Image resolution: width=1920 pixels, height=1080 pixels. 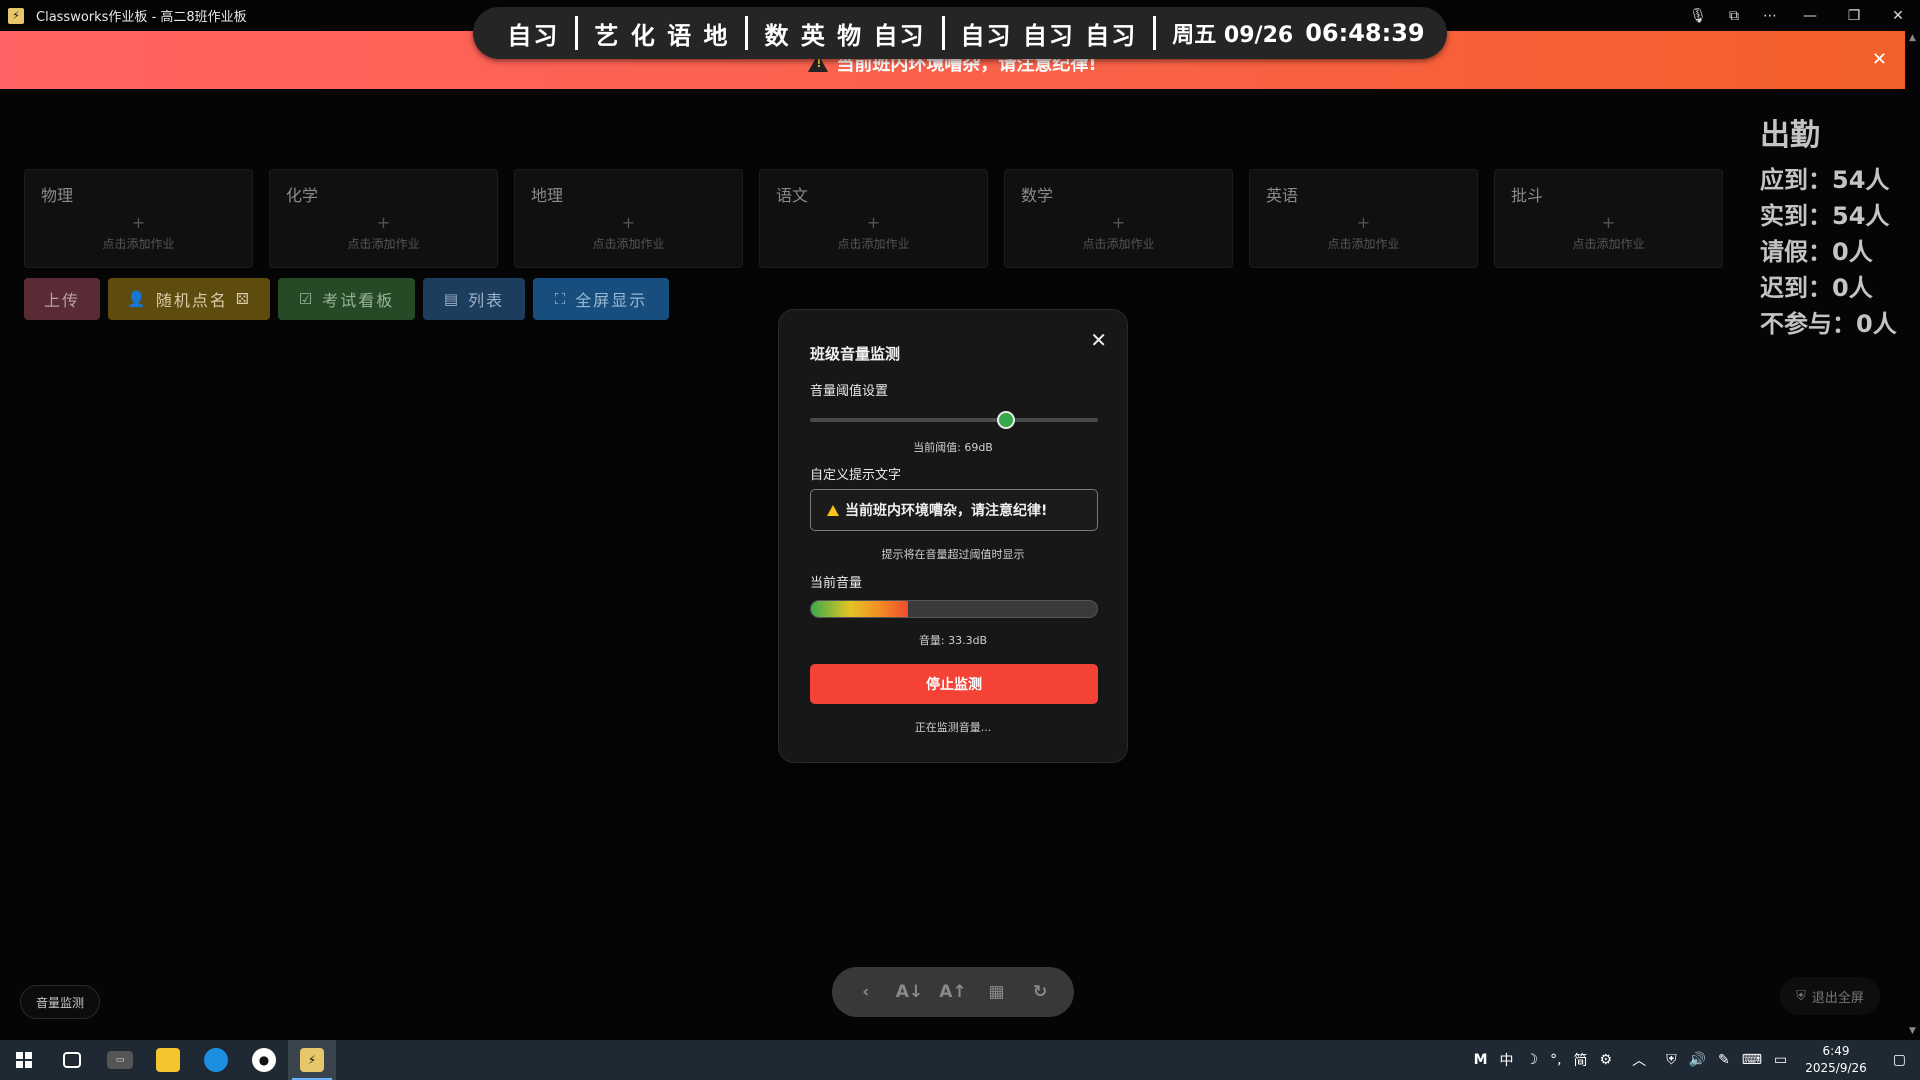 I want to click on subject-card-physics: 物理 + 点击添加作业, so click(x=138, y=218).